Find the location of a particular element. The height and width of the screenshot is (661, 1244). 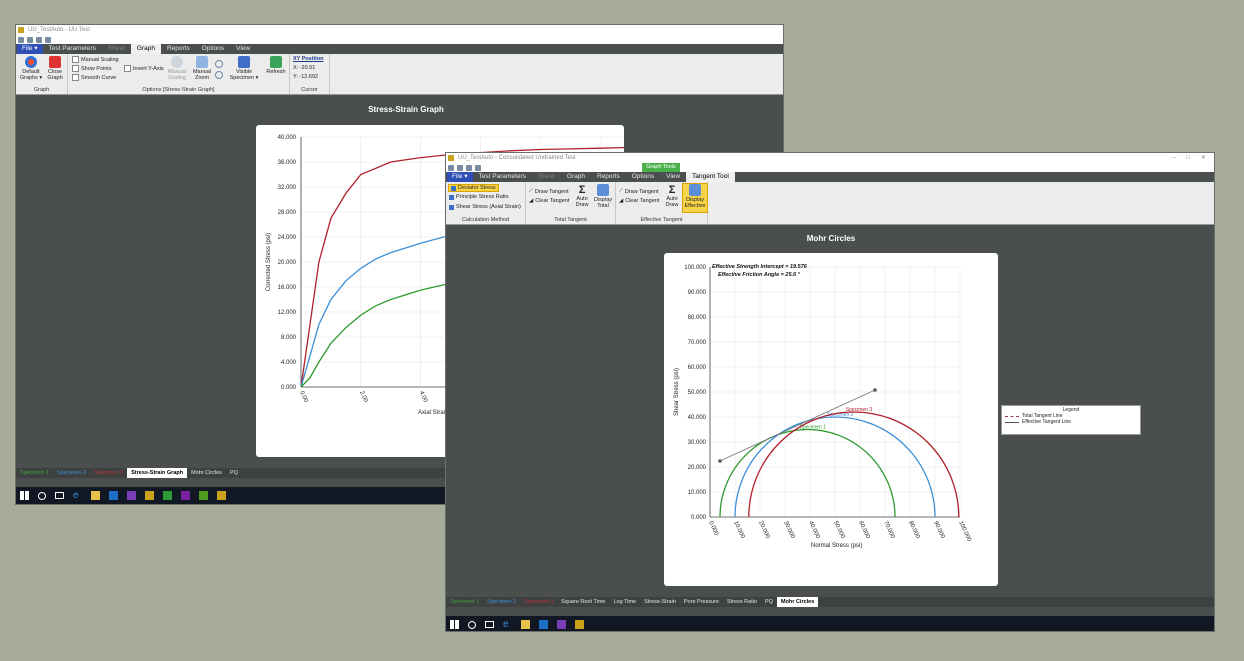

manual-zoom-button: Manual Zoom is located at coordinates (202, 68).